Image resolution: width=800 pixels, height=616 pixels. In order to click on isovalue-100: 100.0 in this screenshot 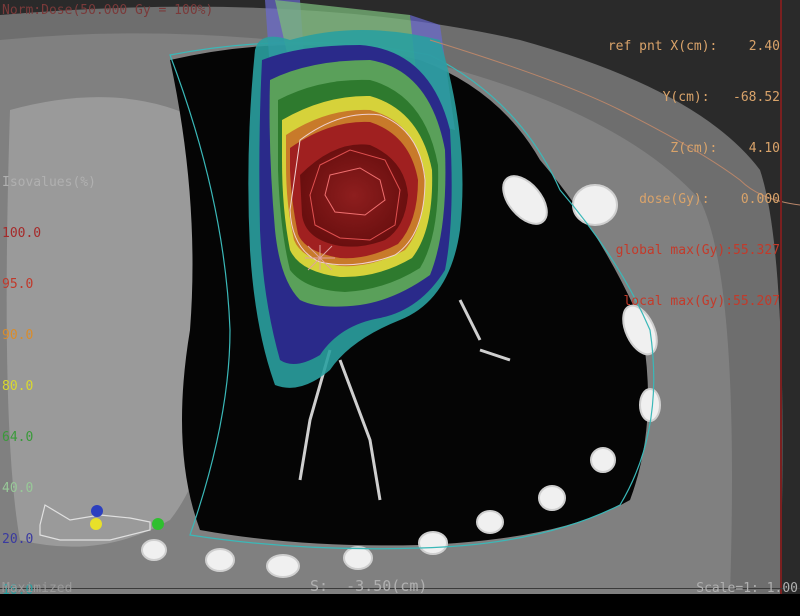, I will do `click(22, 233)`.